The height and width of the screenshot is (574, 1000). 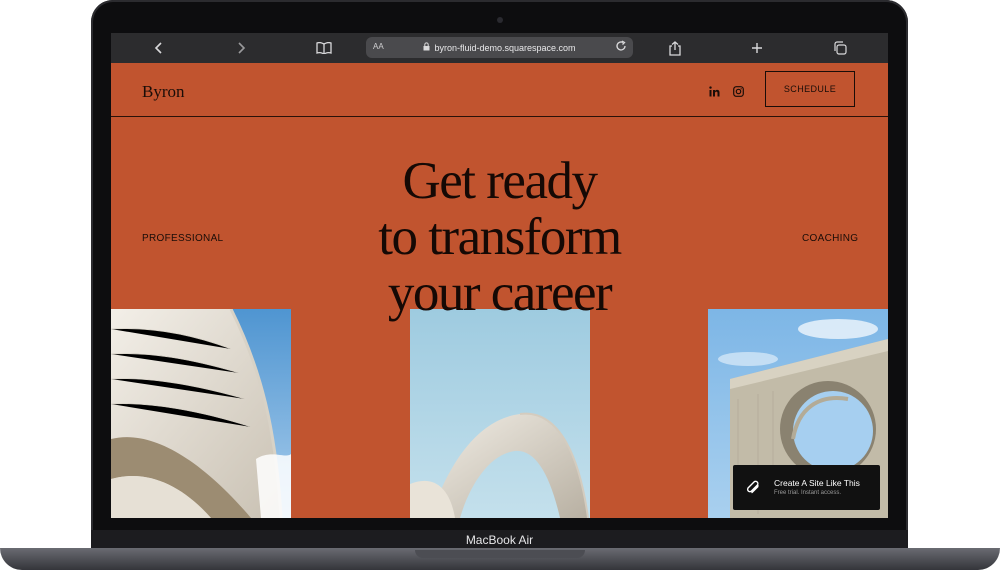 What do you see at coordinates (378, 46) in the screenshot?
I see `text-size-button: AA` at bounding box center [378, 46].